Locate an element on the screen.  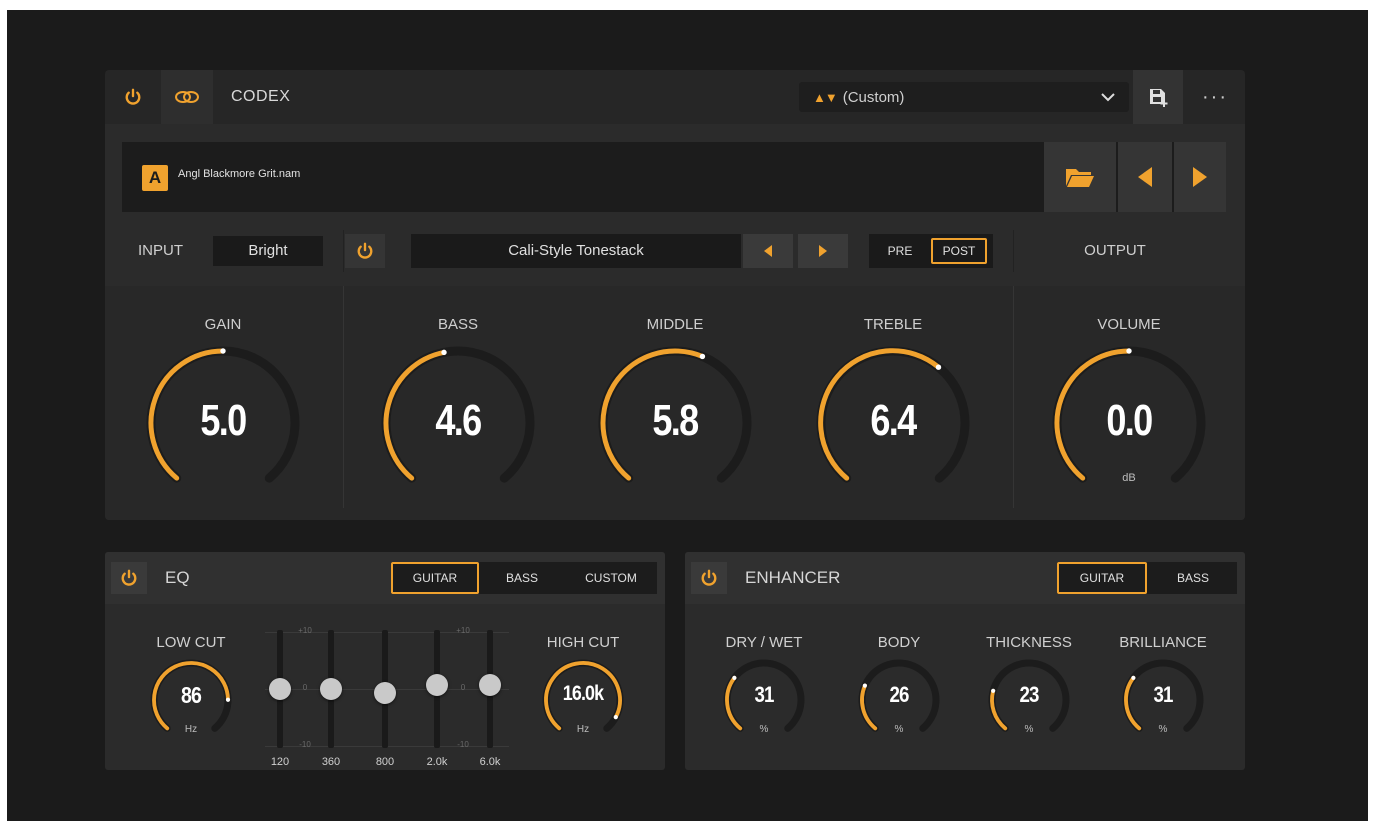
enh-brilliance-value: 31 is located at coordinates (1163, 694).